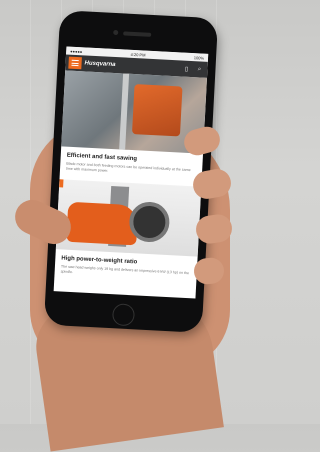 The image size is (320, 452). What do you see at coordinates (124, 111) in the screenshot?
I see `track-post` at bounding box center [124, 111].